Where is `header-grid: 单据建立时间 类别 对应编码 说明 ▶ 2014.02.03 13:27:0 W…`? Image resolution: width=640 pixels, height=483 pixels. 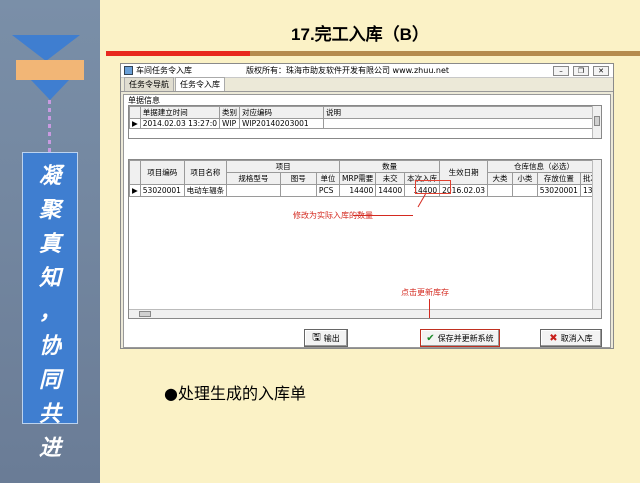
header-grid: 单据建立时间 类别 对应编码 说明 ▶ 2014.02.03 13:27:0 W… is located at coordinates (365, 122).